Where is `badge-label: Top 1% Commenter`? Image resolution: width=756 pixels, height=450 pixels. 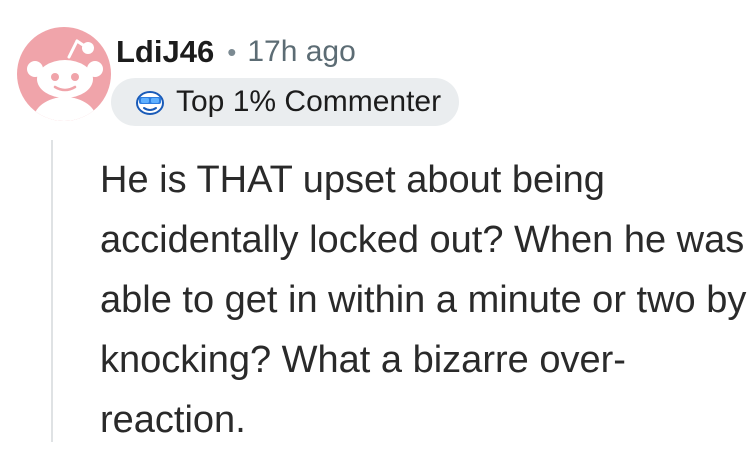 badge-label: Top 1% Commenter is located at coordinates (309, 101).